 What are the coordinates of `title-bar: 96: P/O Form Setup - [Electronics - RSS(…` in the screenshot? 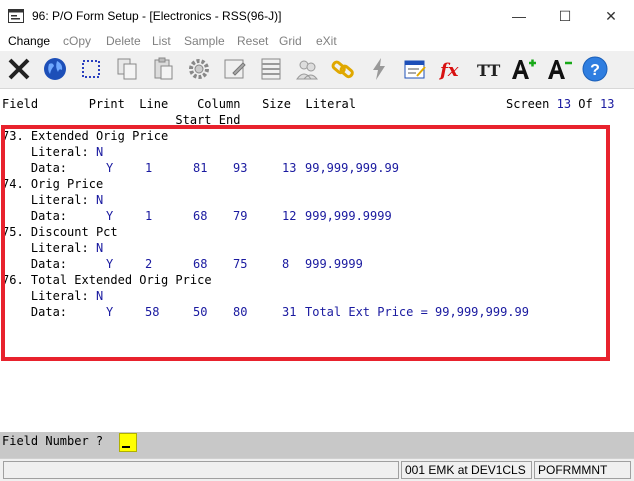 It's located at (317, 16).